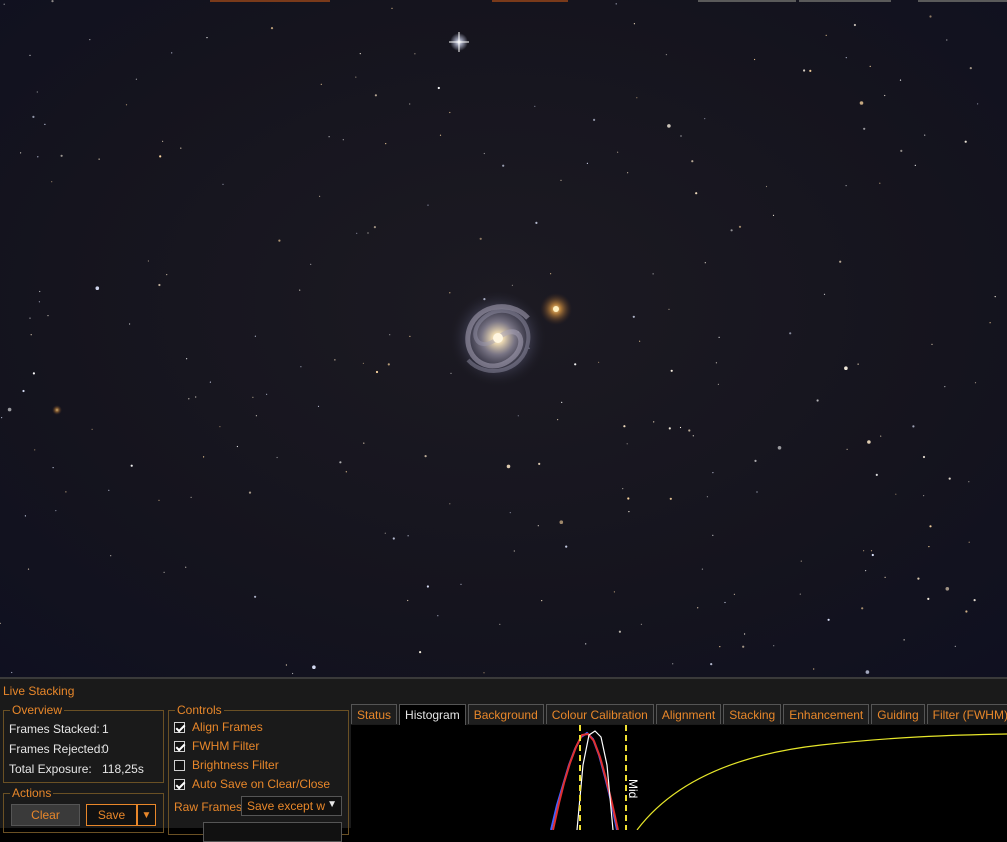 The width and height of the screenshot is (1007, 842). What do you see at coordinates (226, 746) in the screenshot?
I see `fwhm-filter-label: FWHM Filter` at bounding box center [226, 746].